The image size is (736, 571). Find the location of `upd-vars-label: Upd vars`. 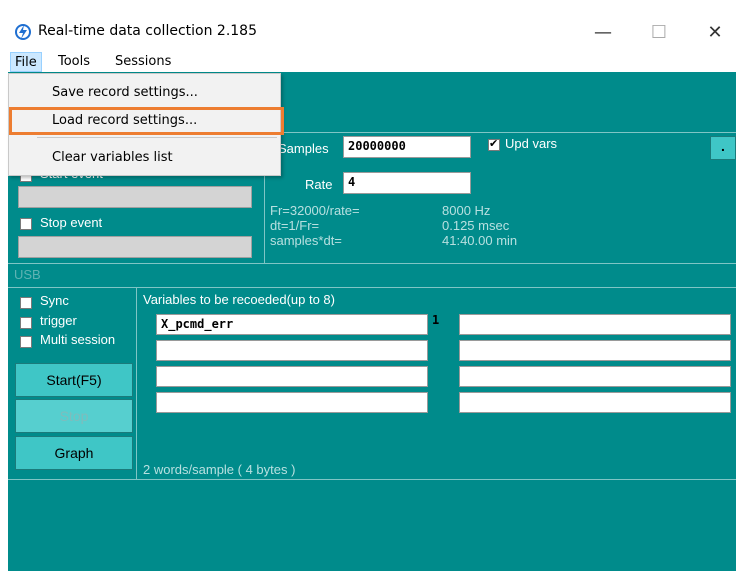

upd-vars-label: Upd vars is located at coordinates (531, 143).